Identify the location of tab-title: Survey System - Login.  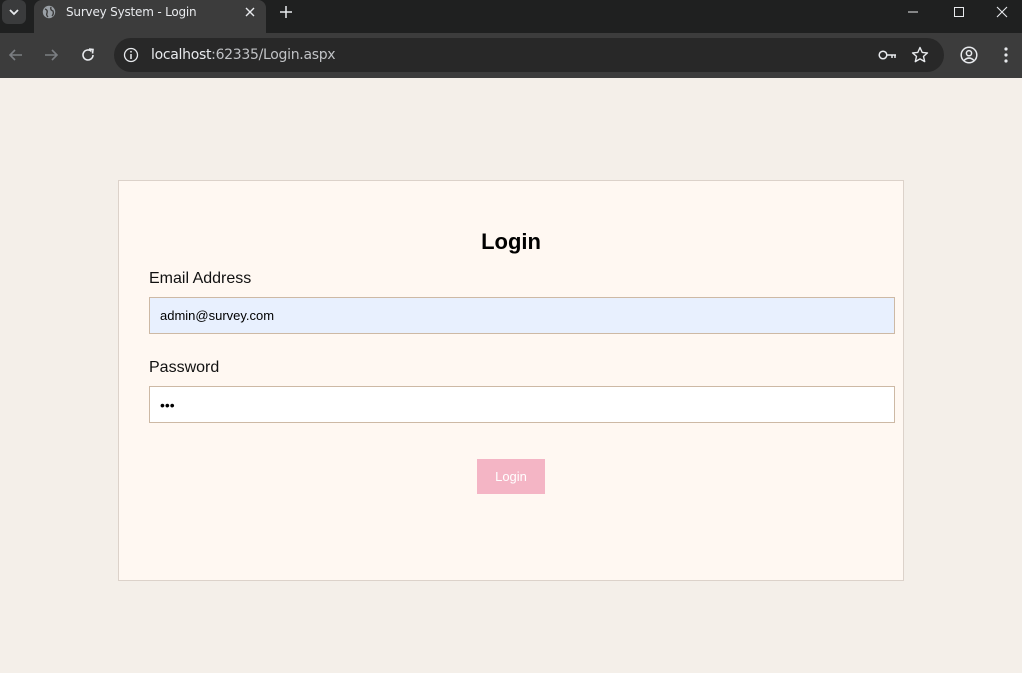
(131, 12).